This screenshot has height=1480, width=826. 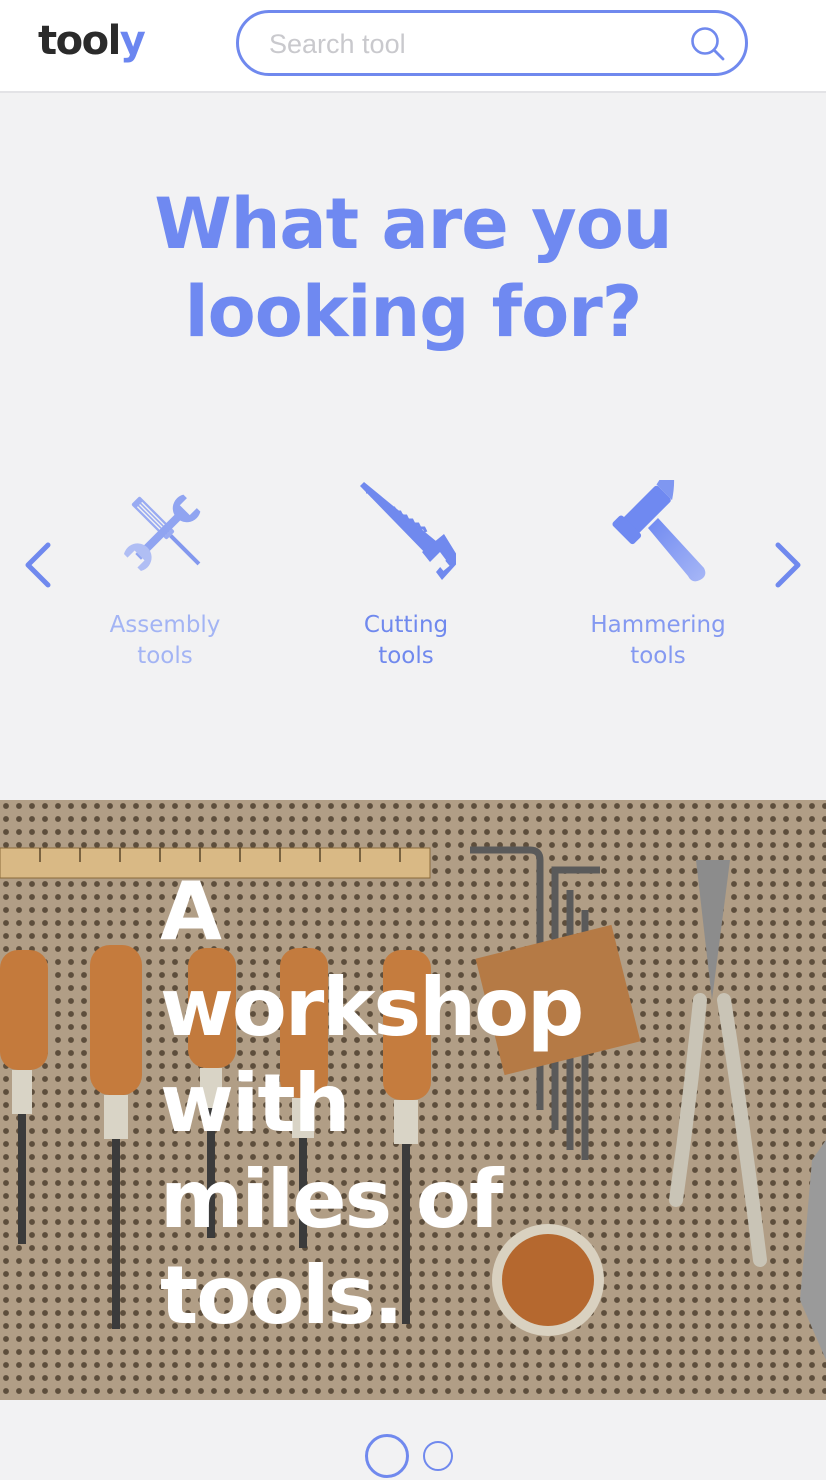 I want to click on top-header: tooly, so click(x=413, y=46).